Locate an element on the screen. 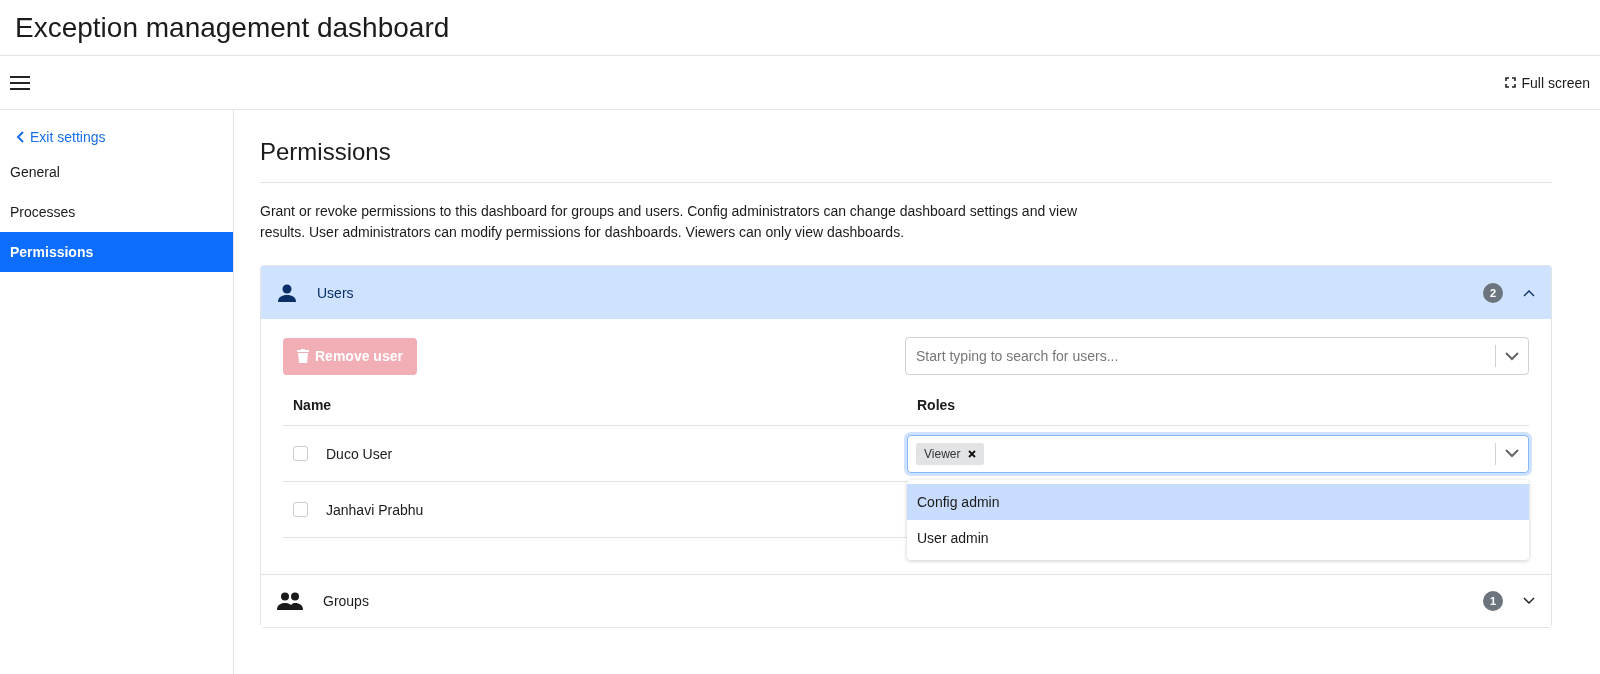  menu-option: Config admin is located at coordinates (1218, 502).